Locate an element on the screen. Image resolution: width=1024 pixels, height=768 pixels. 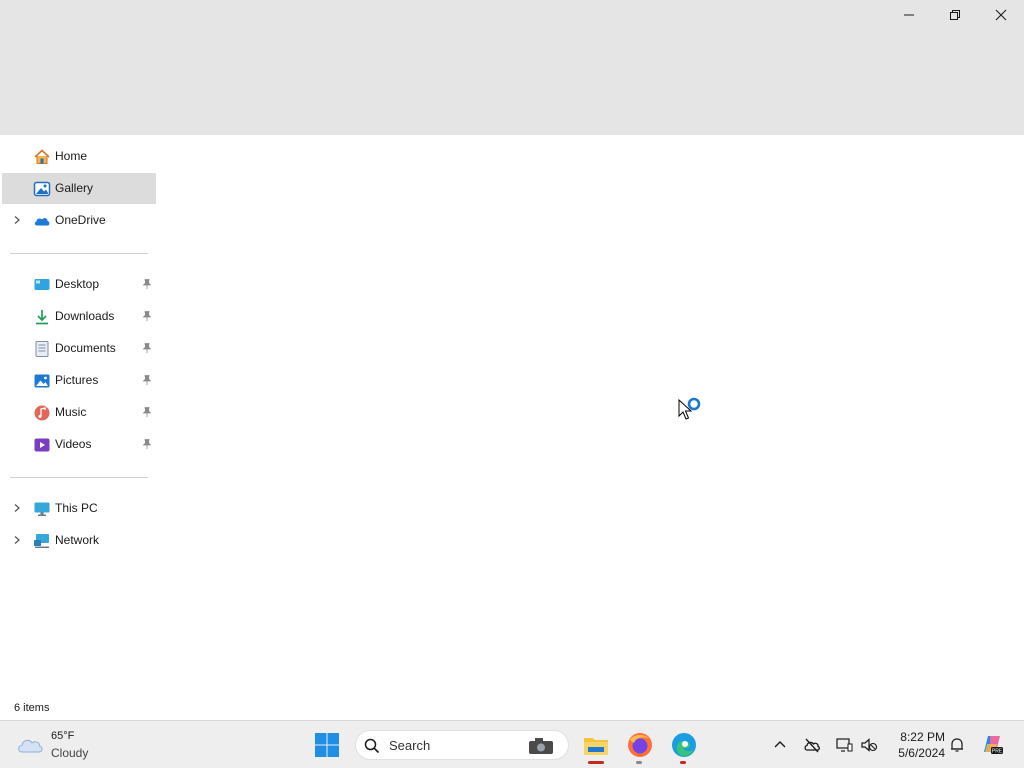
window-controls is located at coordinates (955, 15).